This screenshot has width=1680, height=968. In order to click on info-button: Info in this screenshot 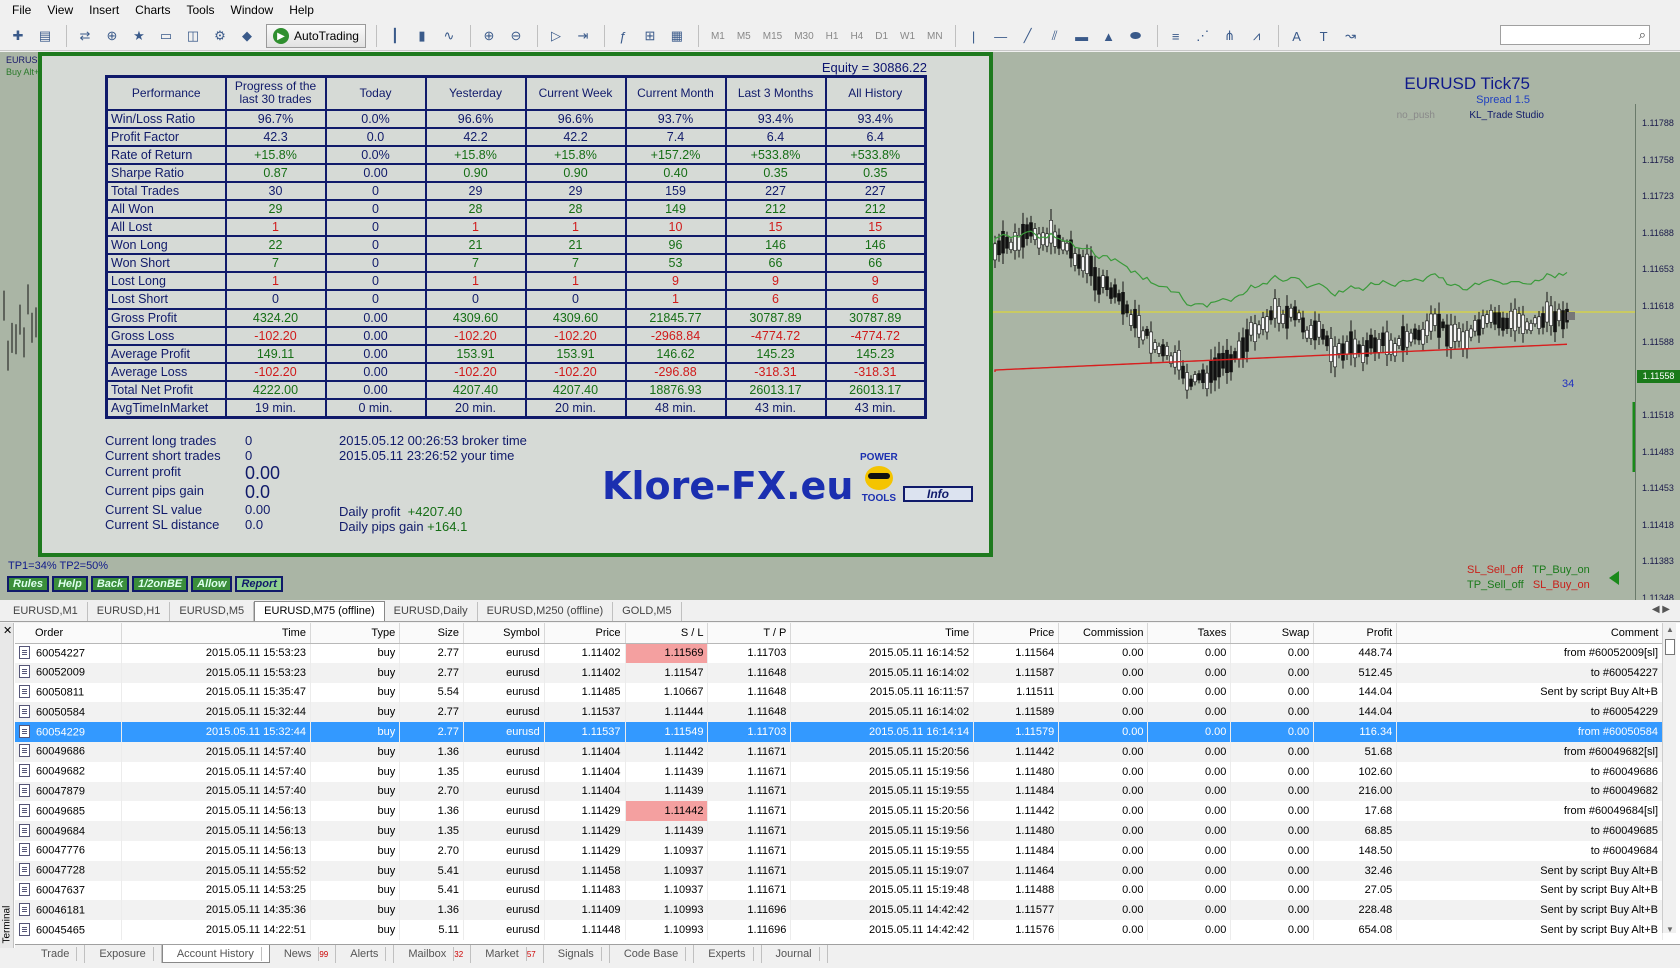, I will do `click(938, 494)`.